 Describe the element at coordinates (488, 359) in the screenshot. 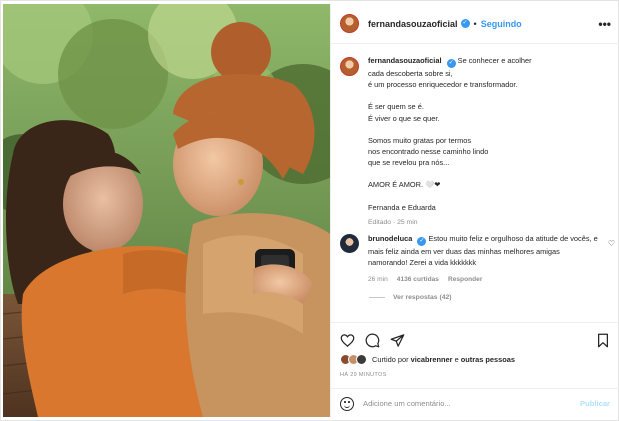

I see `likes-others-link: outras pessoas` at that location.